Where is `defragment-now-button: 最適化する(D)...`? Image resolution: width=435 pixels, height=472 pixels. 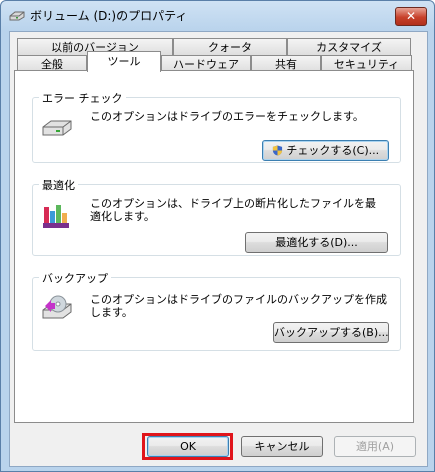
defragment-now-button: 最適化する(D)... is located at coordinates (316, 242).